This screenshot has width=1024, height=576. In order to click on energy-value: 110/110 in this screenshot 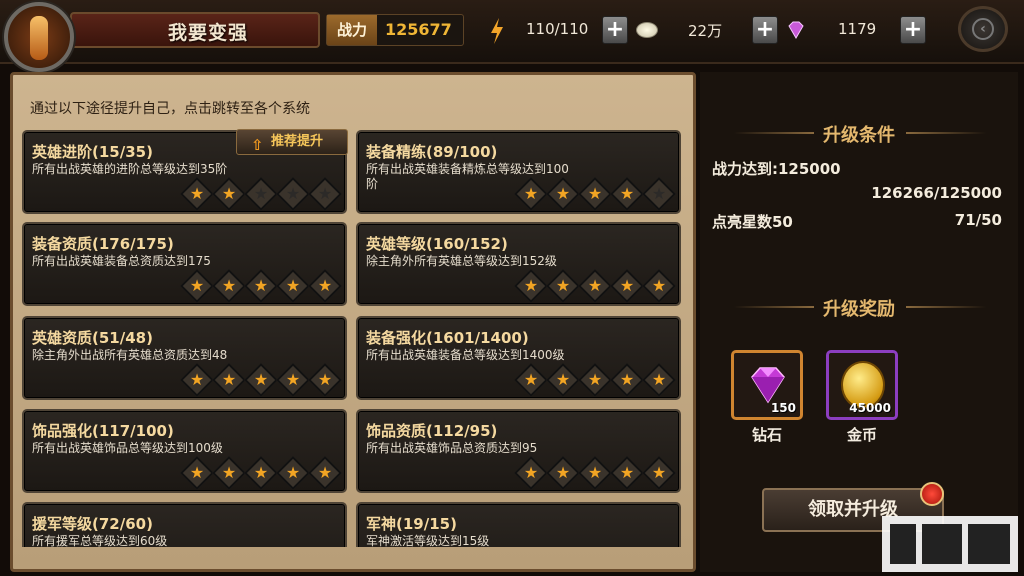, I will do `click(557, 29)`.